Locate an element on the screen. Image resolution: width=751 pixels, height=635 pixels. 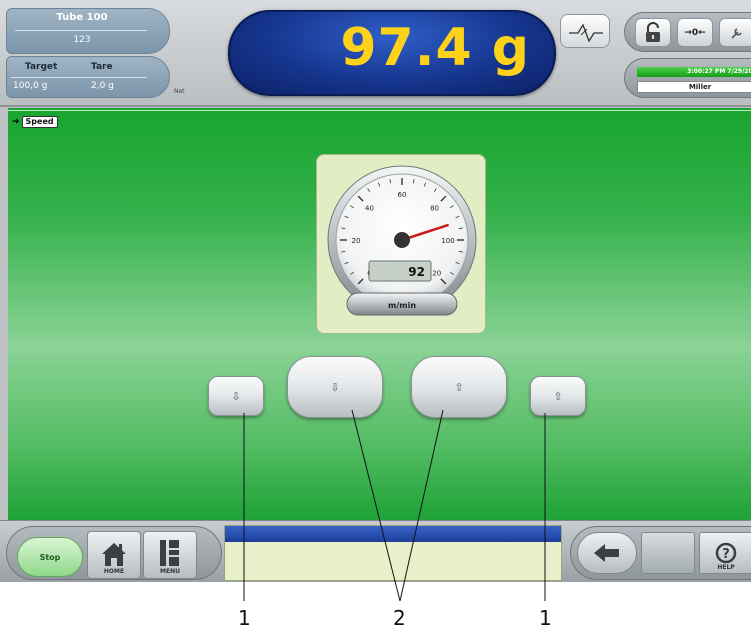
message-bar is located at coordinates (393, 534).